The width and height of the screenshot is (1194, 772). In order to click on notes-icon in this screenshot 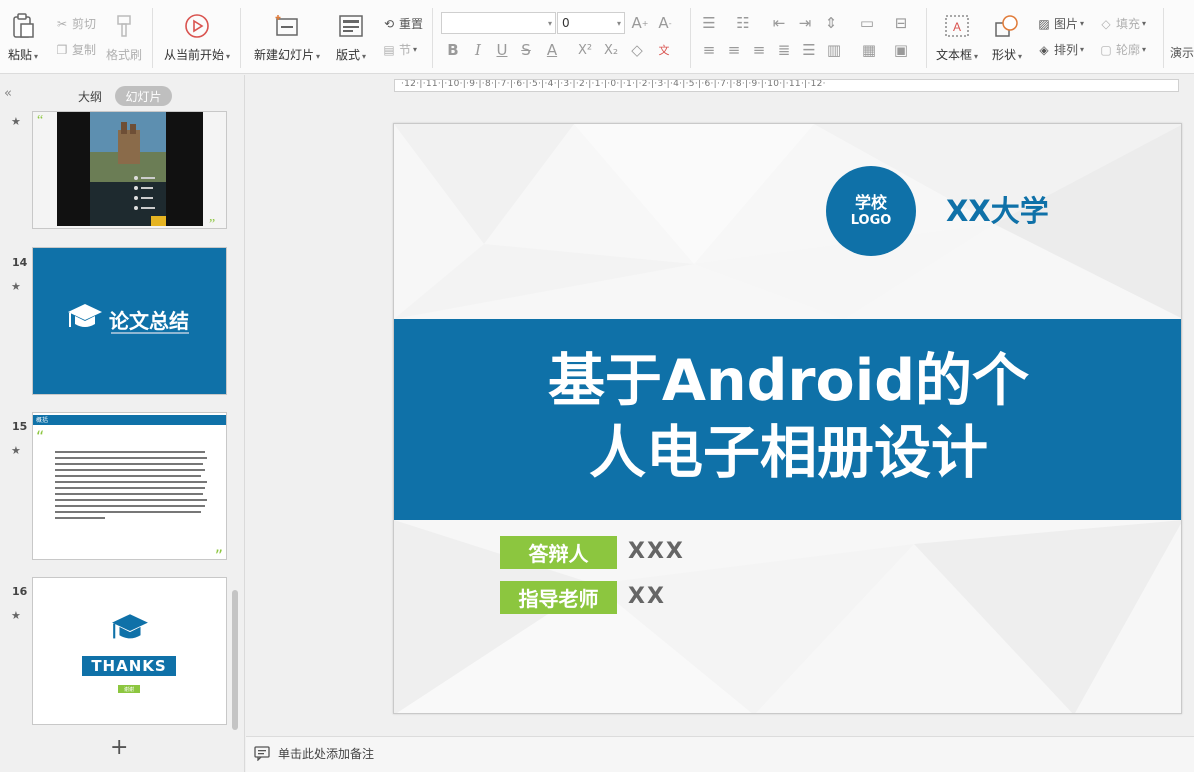, I will do `click(262, 753)`.